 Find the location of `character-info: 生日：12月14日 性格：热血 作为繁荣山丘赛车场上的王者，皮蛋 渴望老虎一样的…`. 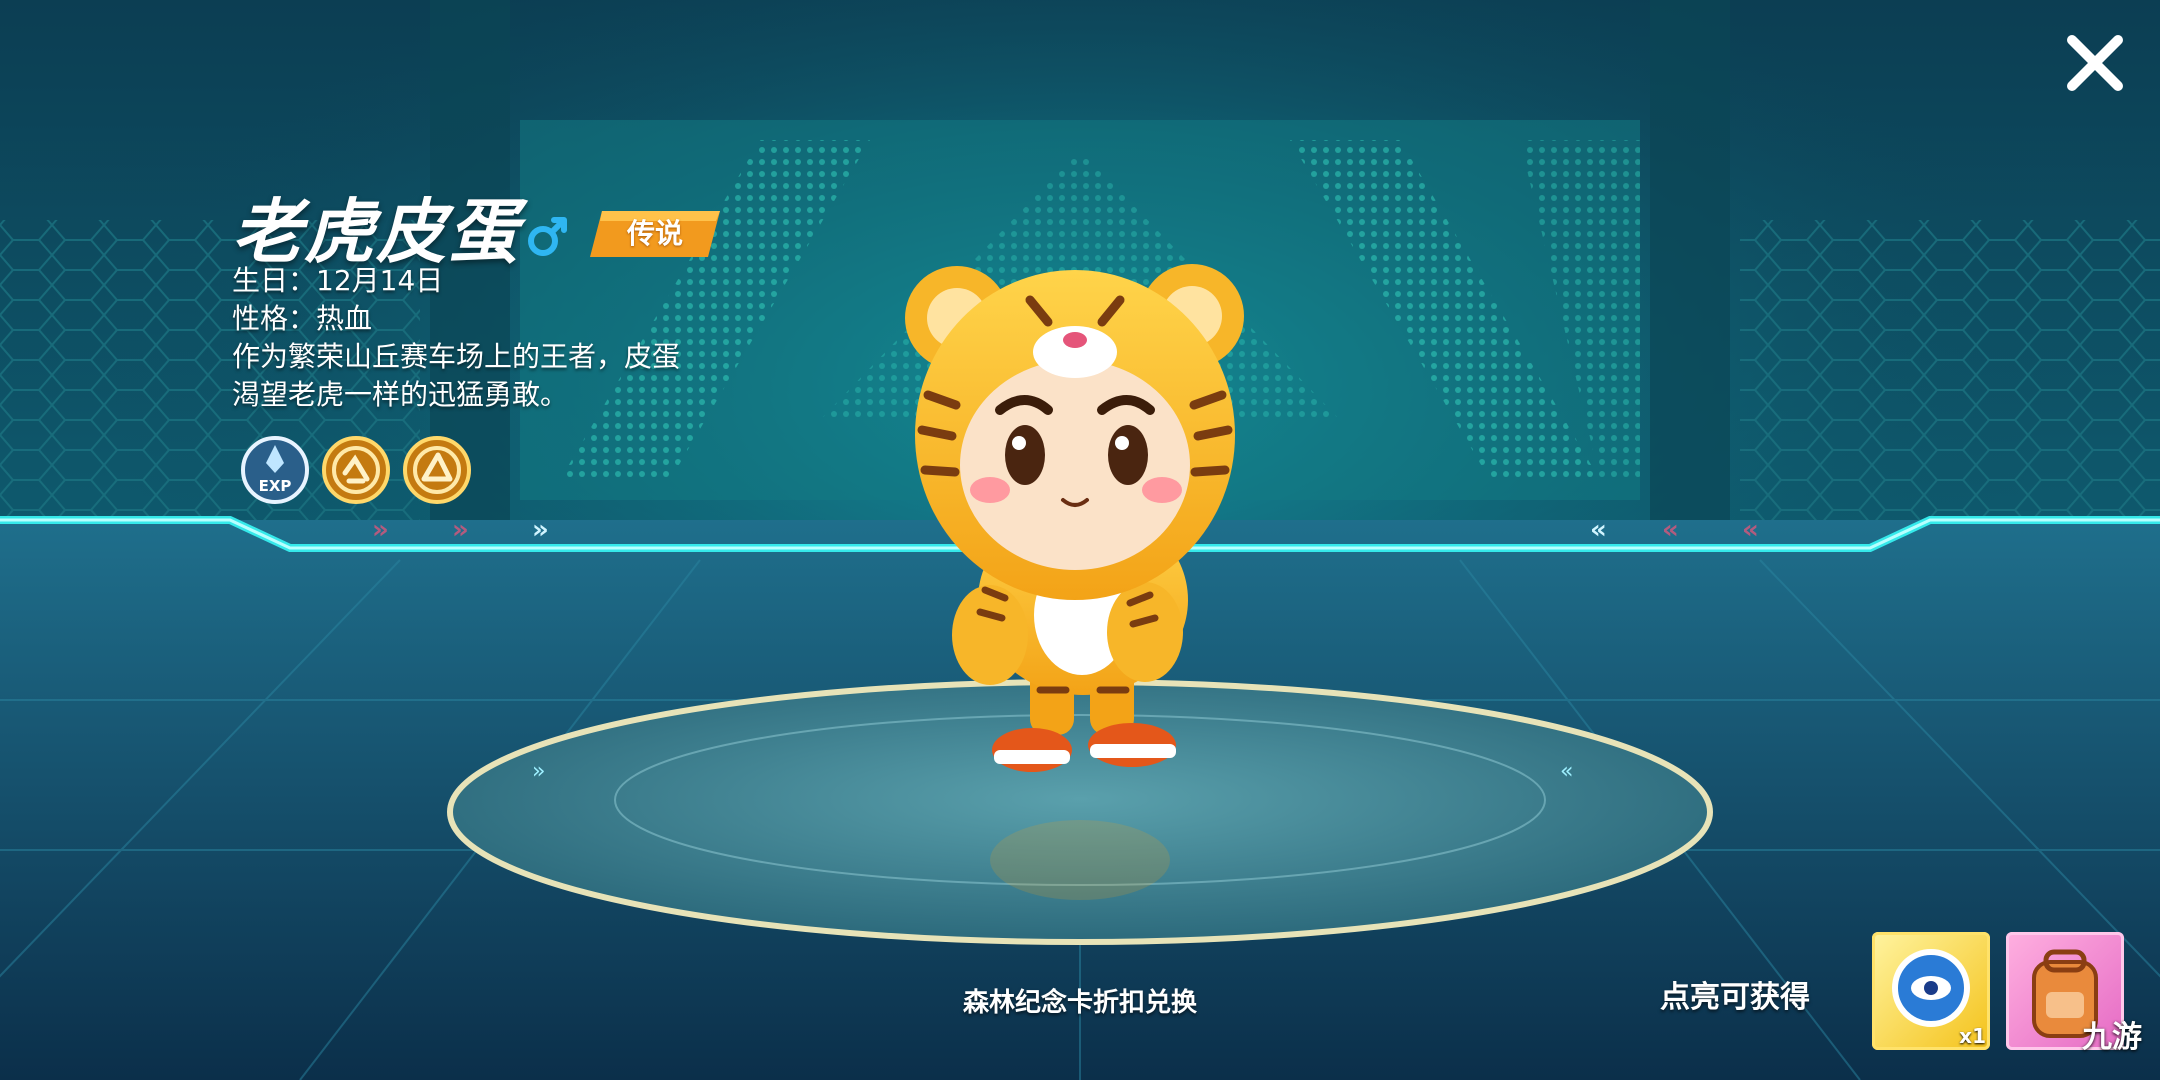

character-info: 生日：12月14日 性格：热血 作为繁荣山丘赛车场上的王者，皮蛋 渴望老虎一样的… is located at coordinates (502, 338).